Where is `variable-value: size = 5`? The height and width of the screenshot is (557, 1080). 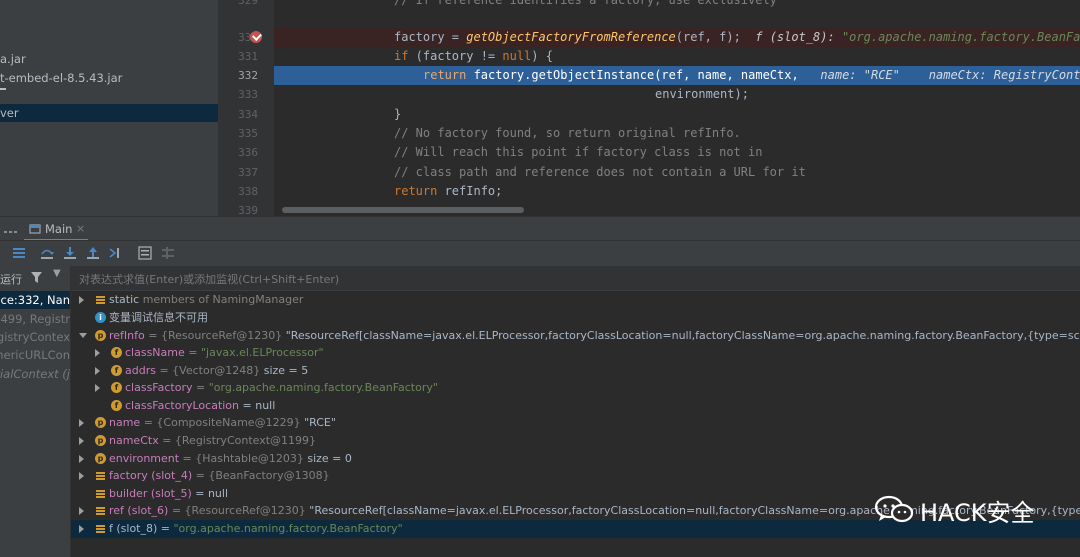
variable-value: size = 5 is located at coordinates (286, 370).